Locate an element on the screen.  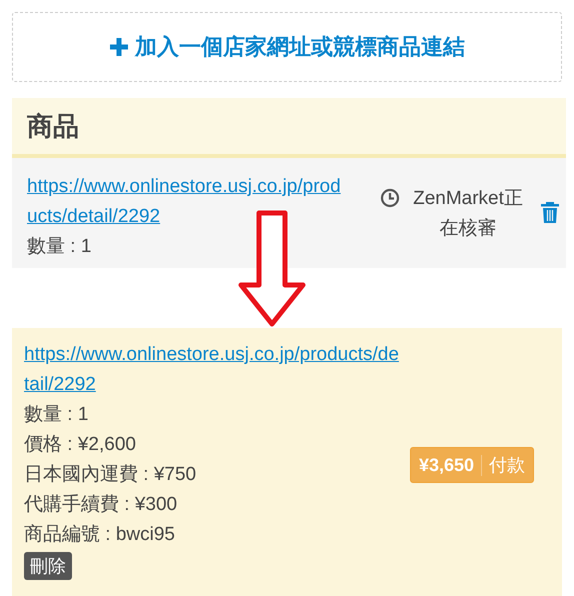
clock-icon is located at coordinates (390, 198).